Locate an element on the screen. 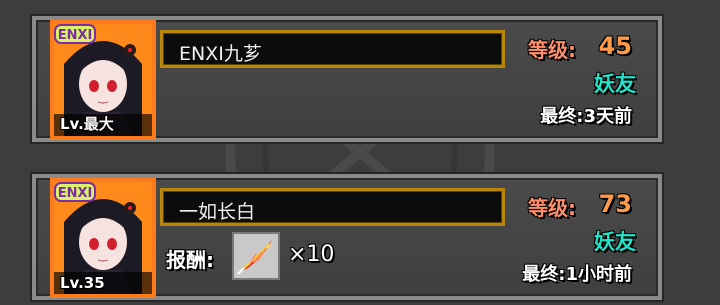 The image size is (720, 305). reward-count: ×10 is located at coordinates (311, 254).